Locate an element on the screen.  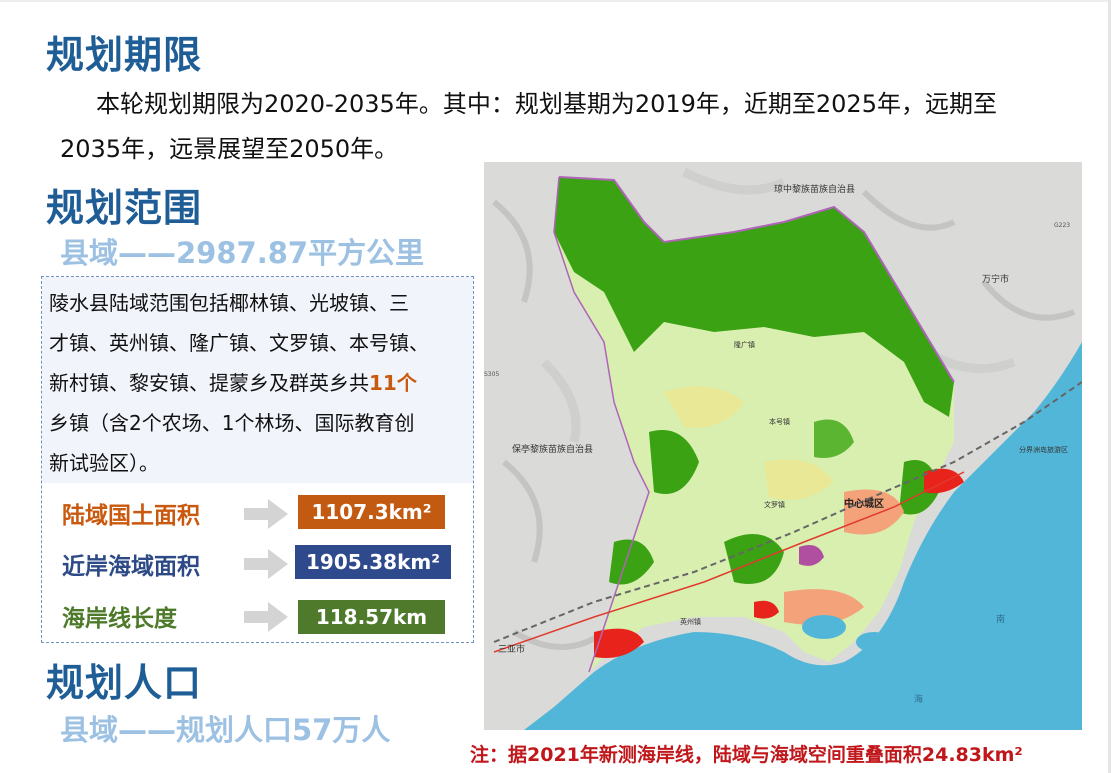
coastline-value: 118.57km is located at coordinates (371, 617).